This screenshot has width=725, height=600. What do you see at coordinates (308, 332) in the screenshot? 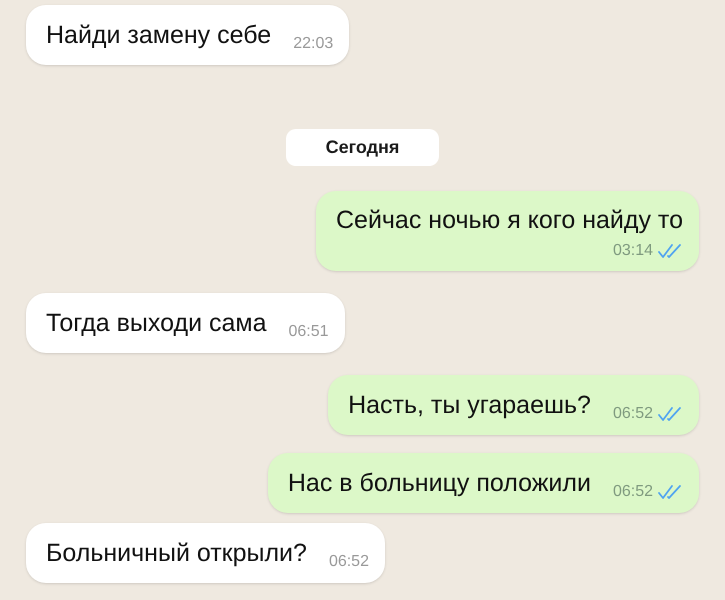
I see `message-time: 06:51` at bounding box center [308, 332].